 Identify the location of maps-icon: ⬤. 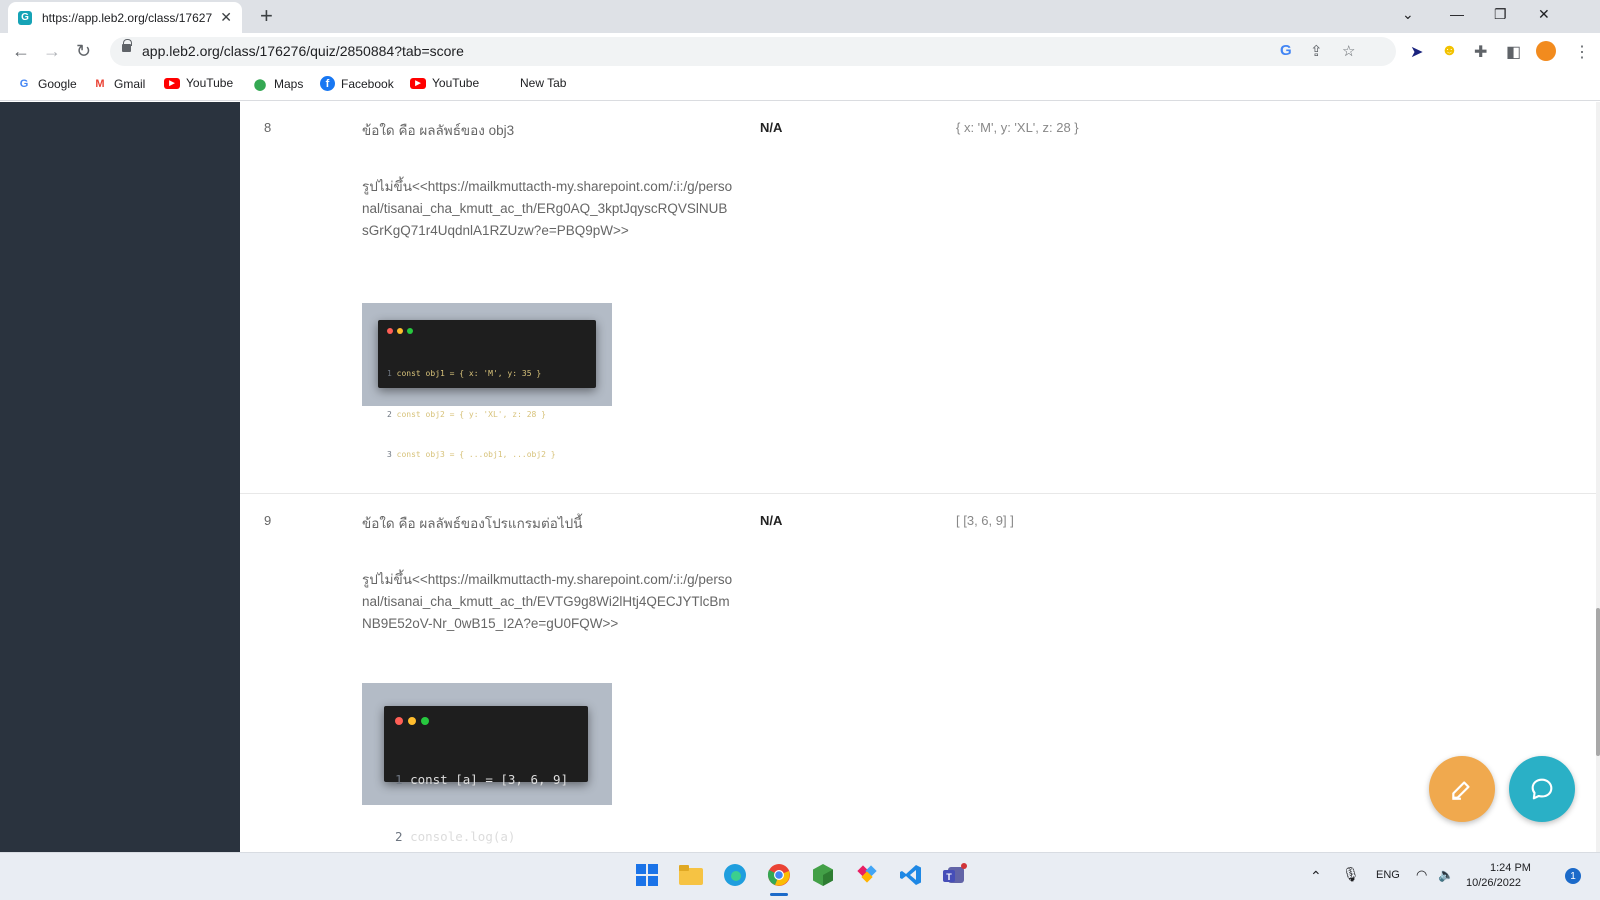
(260, 84).